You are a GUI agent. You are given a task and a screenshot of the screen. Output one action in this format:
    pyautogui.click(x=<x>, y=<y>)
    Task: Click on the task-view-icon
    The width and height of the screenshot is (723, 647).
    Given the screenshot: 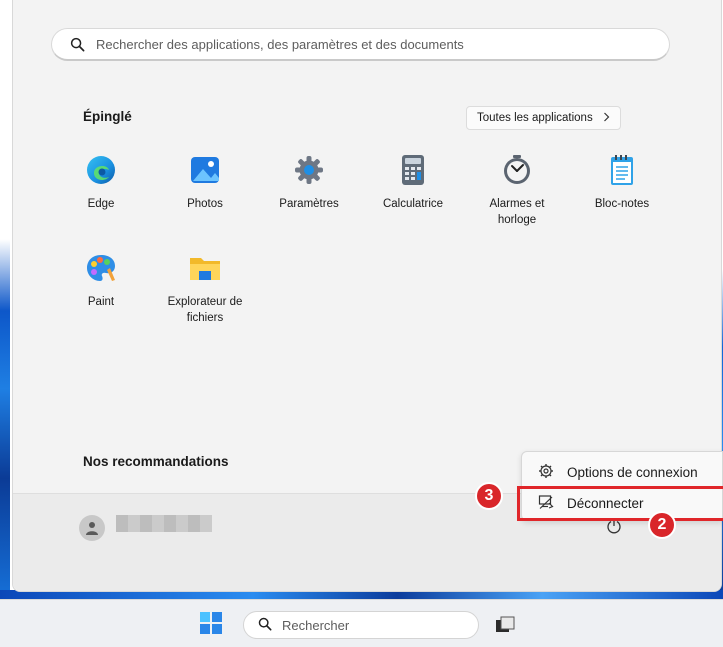 What is the action you would take?
    pyautogui.click(x=505, y=624)
    